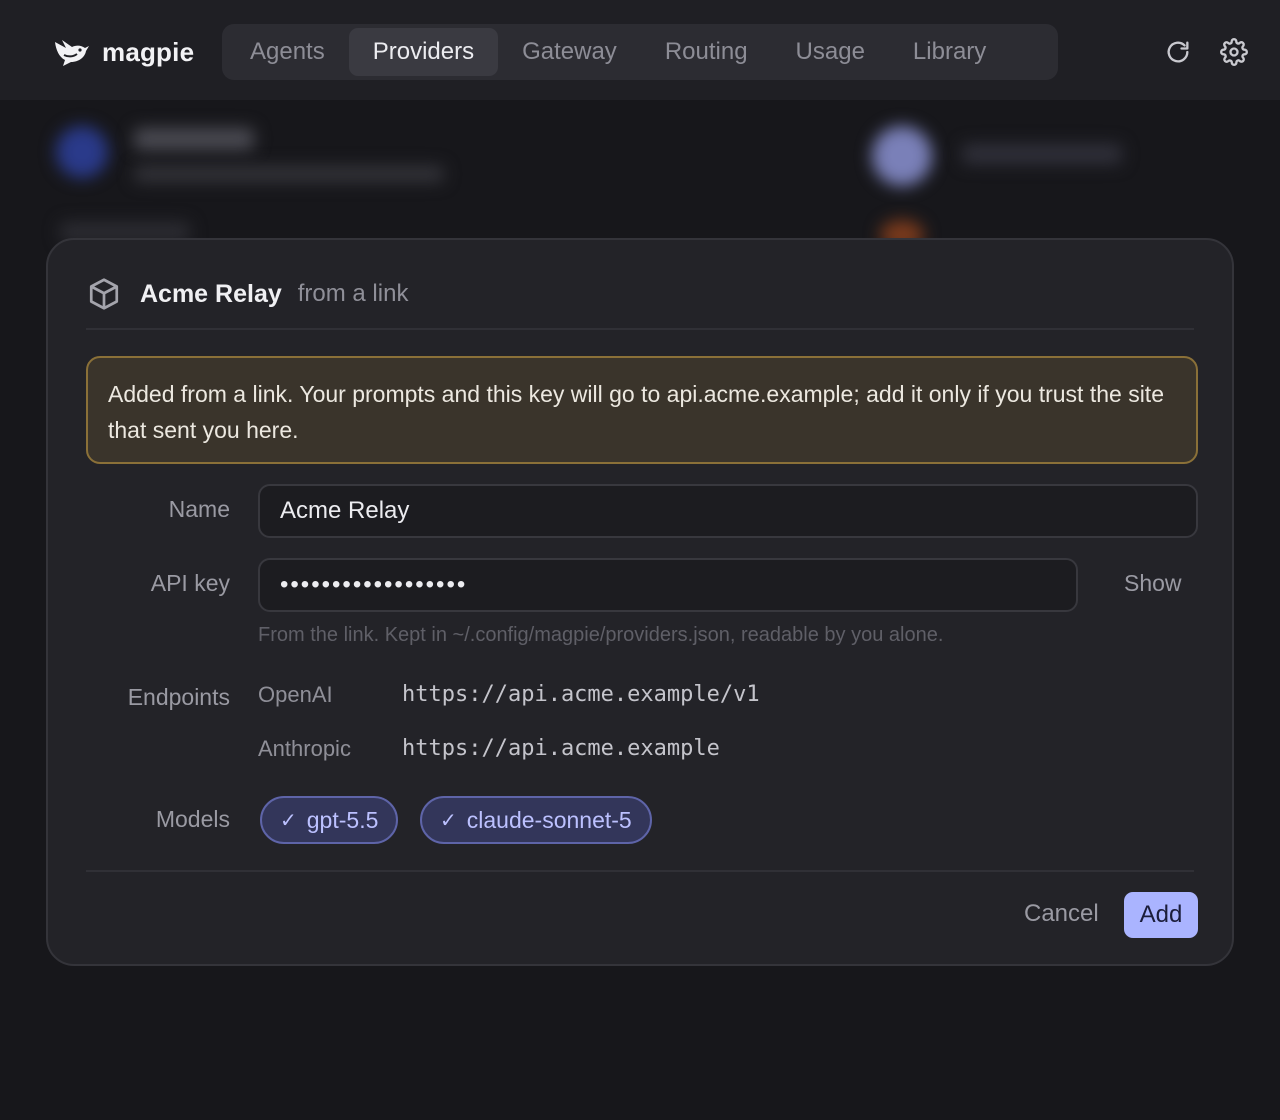 The width and height of the screenshot is (1280, 1120). What do you see at coordinates (295, 694) in the screenshot?
I see `endpoint-name-openai: OpenAI` at bounding box center [295, 694].